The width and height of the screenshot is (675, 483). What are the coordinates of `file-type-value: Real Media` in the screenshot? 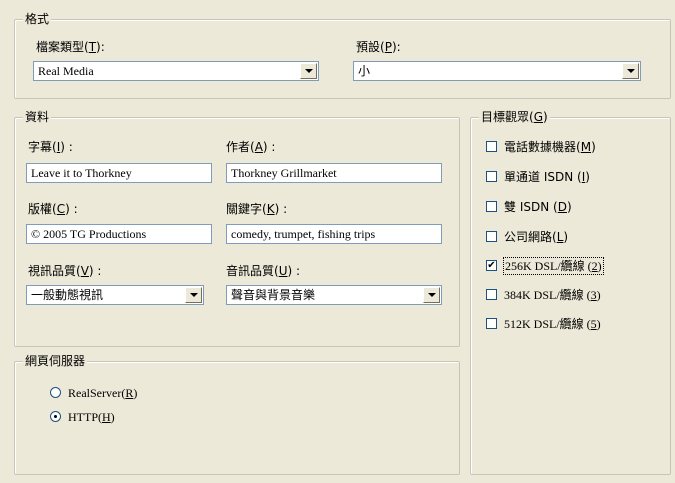 It's located at (66, 71).